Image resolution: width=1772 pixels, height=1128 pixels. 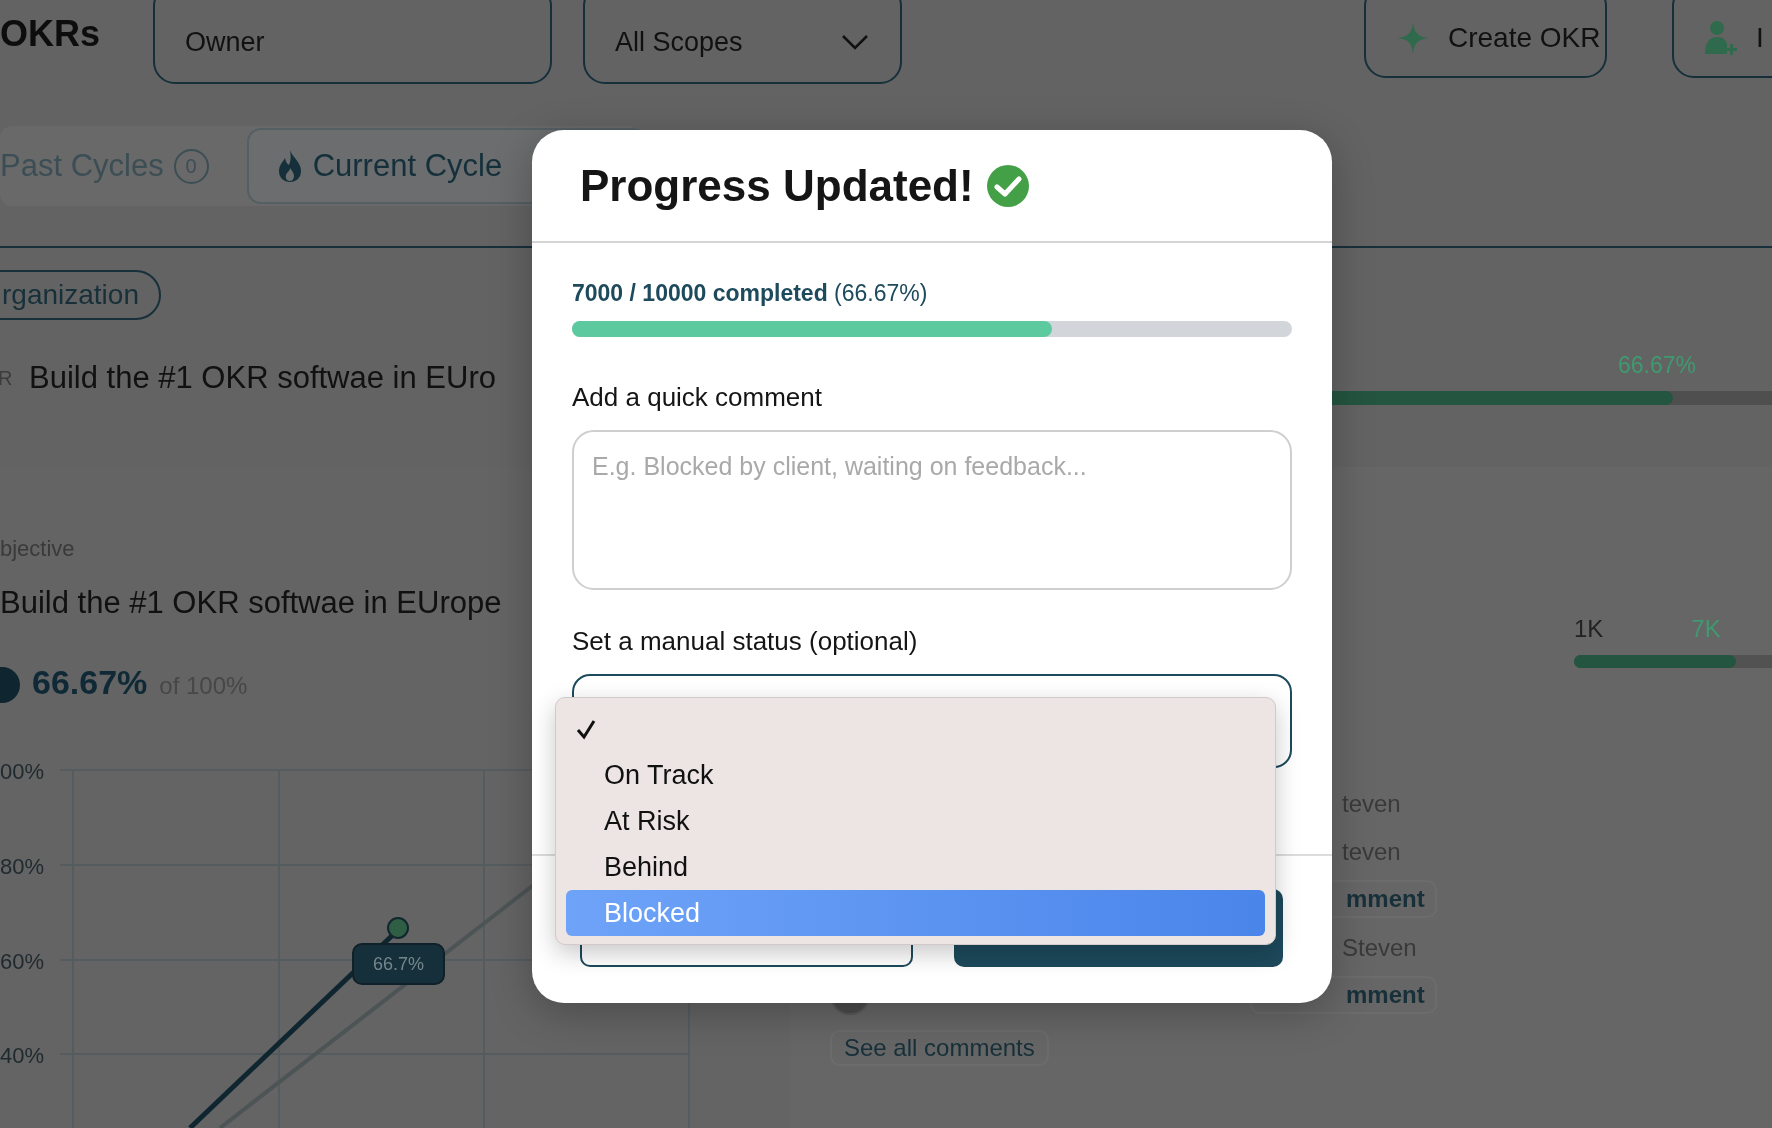 What do you see at coordinates (22, 961) in the screenshot?
I see `axis-label: 60%` at bounding box center [22, 961].